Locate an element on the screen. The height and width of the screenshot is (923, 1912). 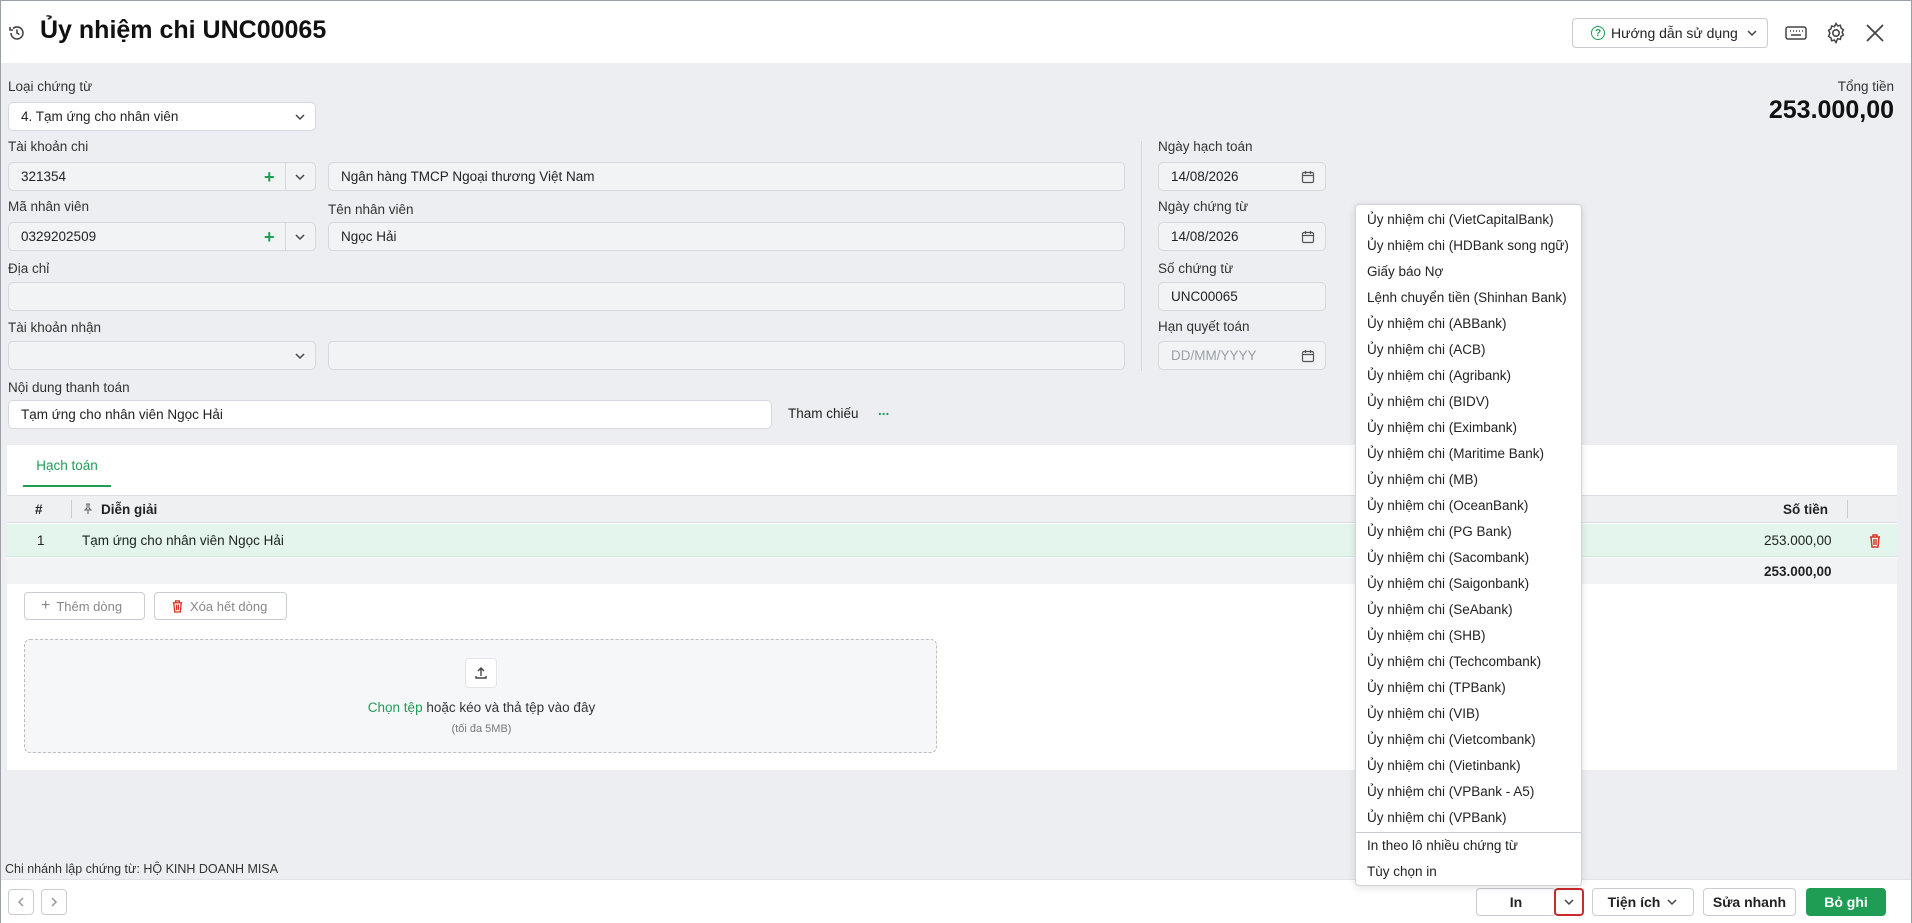
menu-item: Giấy báo Nợ is located at coordinates (1405, 271).